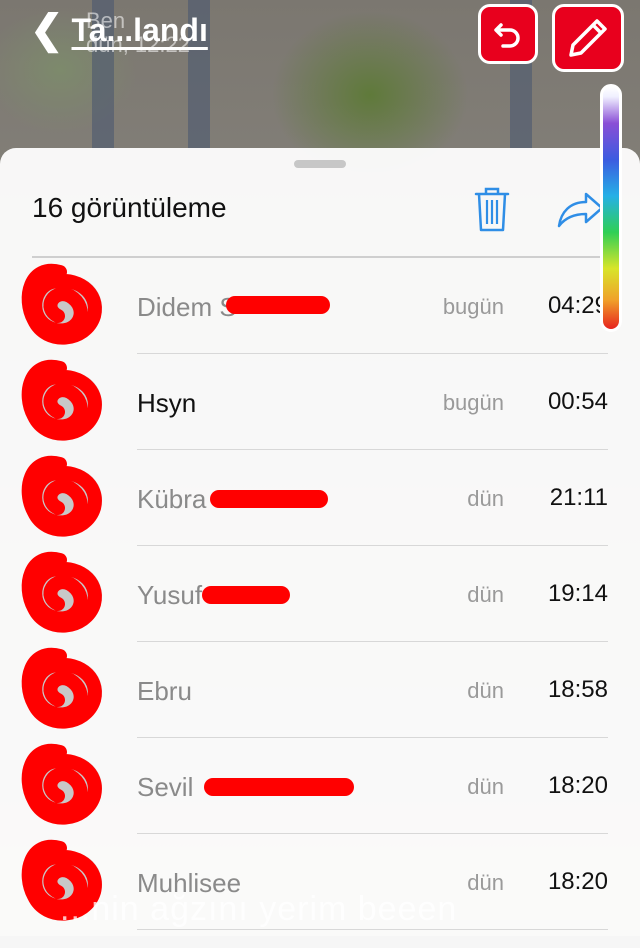  I want to click on color-picker-slider, so click(611, 208).